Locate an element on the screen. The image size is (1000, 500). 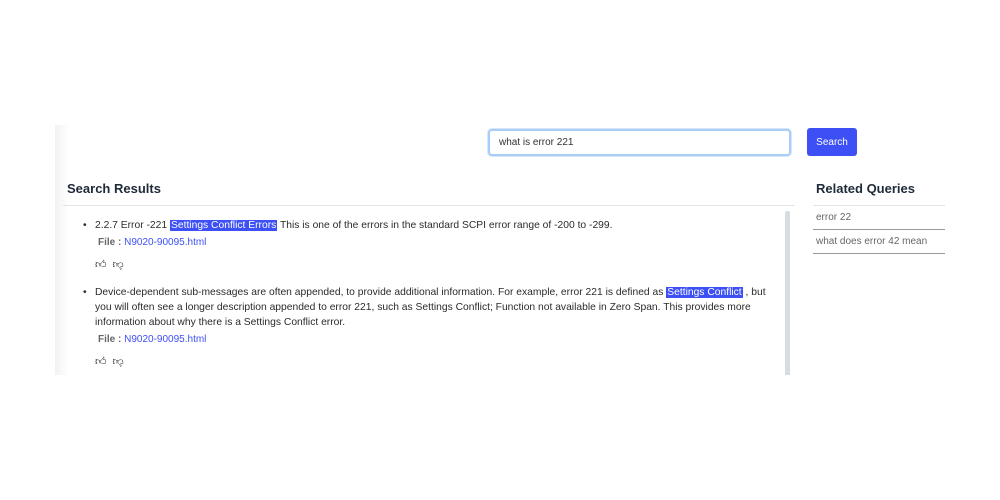
related-query-item: what does error 42 mean is located at coordinates (879, 242).